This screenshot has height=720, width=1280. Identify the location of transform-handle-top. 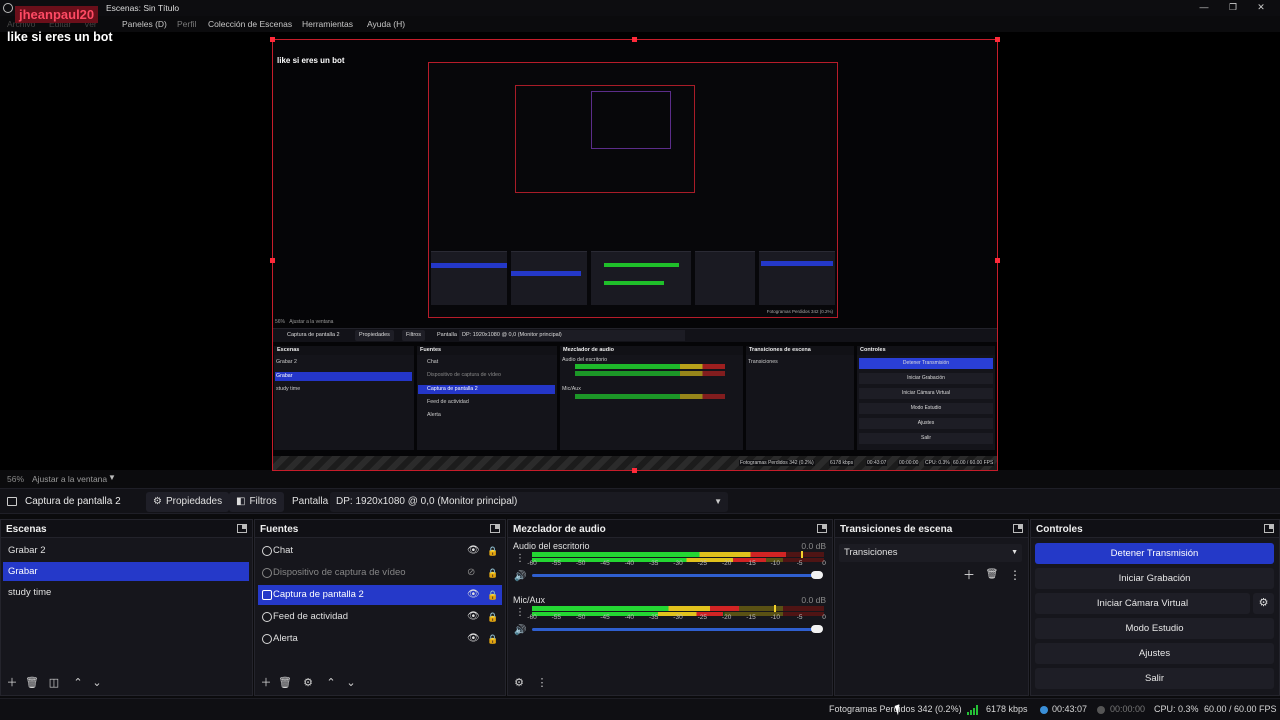
(634, 39).